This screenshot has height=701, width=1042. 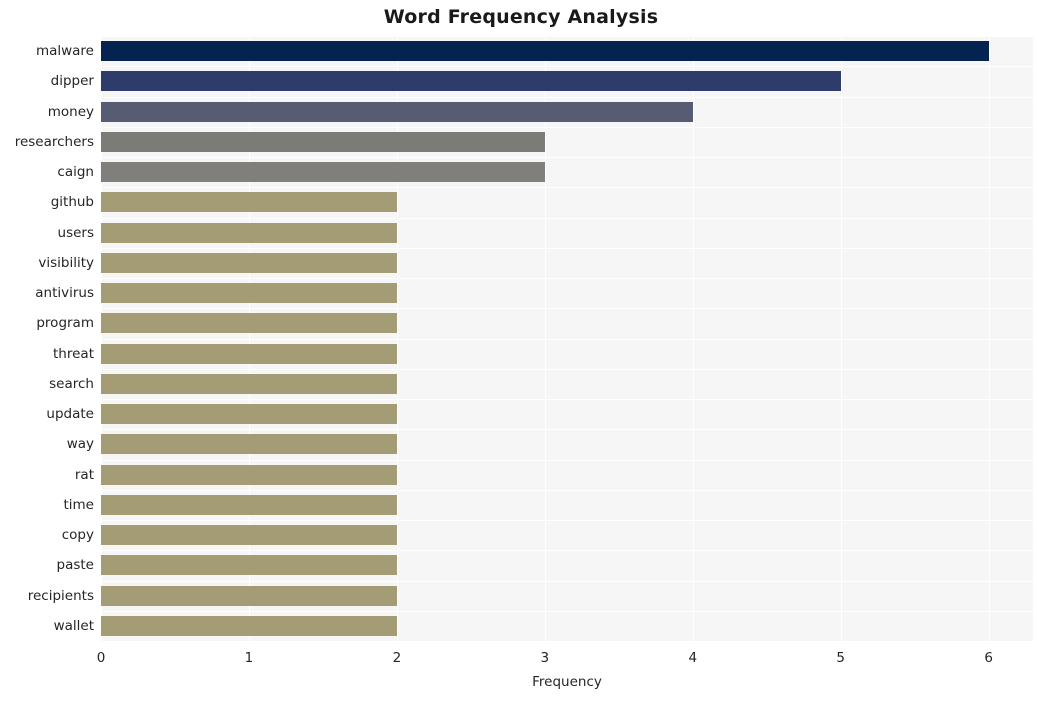 What do you see at coordinates (77, 535) in the screenshot?
I see `y-tick-label-copy: copy` at bounding box center [77, 535].